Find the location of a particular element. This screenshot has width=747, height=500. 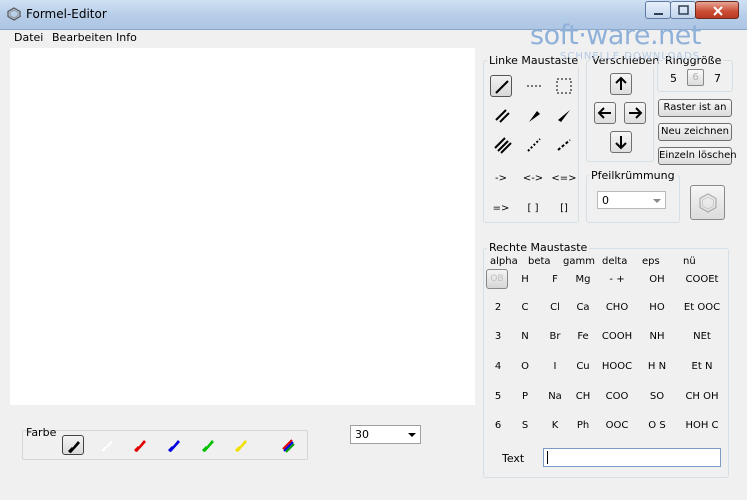

ring-size-label: Ringgröße is located at coordinates (693, 60).